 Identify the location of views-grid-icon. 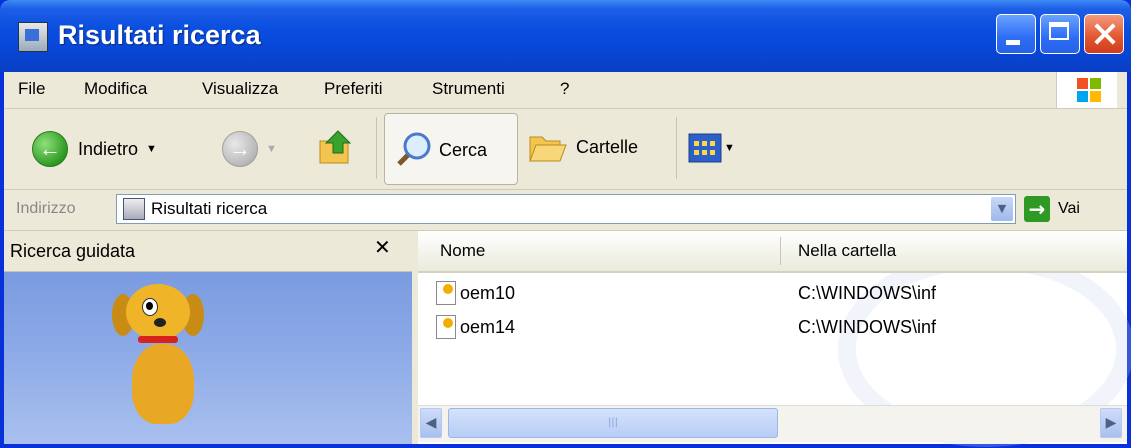
(705, 148).